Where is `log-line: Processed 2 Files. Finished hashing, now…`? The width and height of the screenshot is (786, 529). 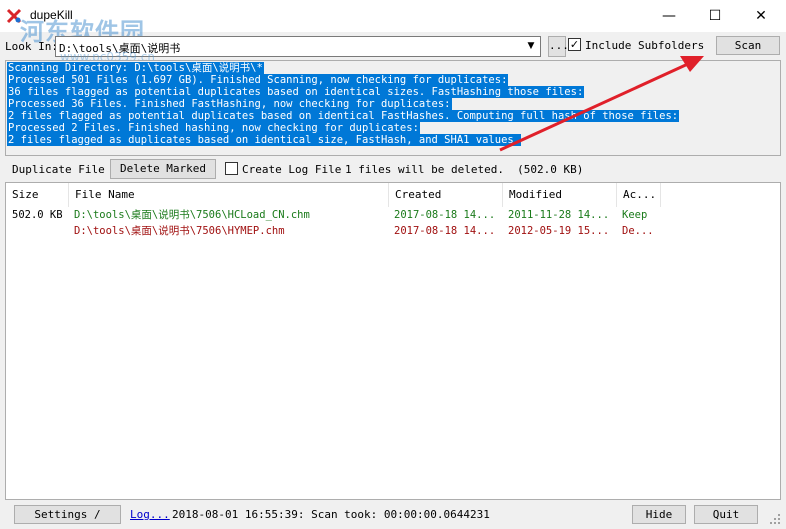
log-line: Processed 2 Files. Finished hashing, now… is located at coordinates (213, 128).